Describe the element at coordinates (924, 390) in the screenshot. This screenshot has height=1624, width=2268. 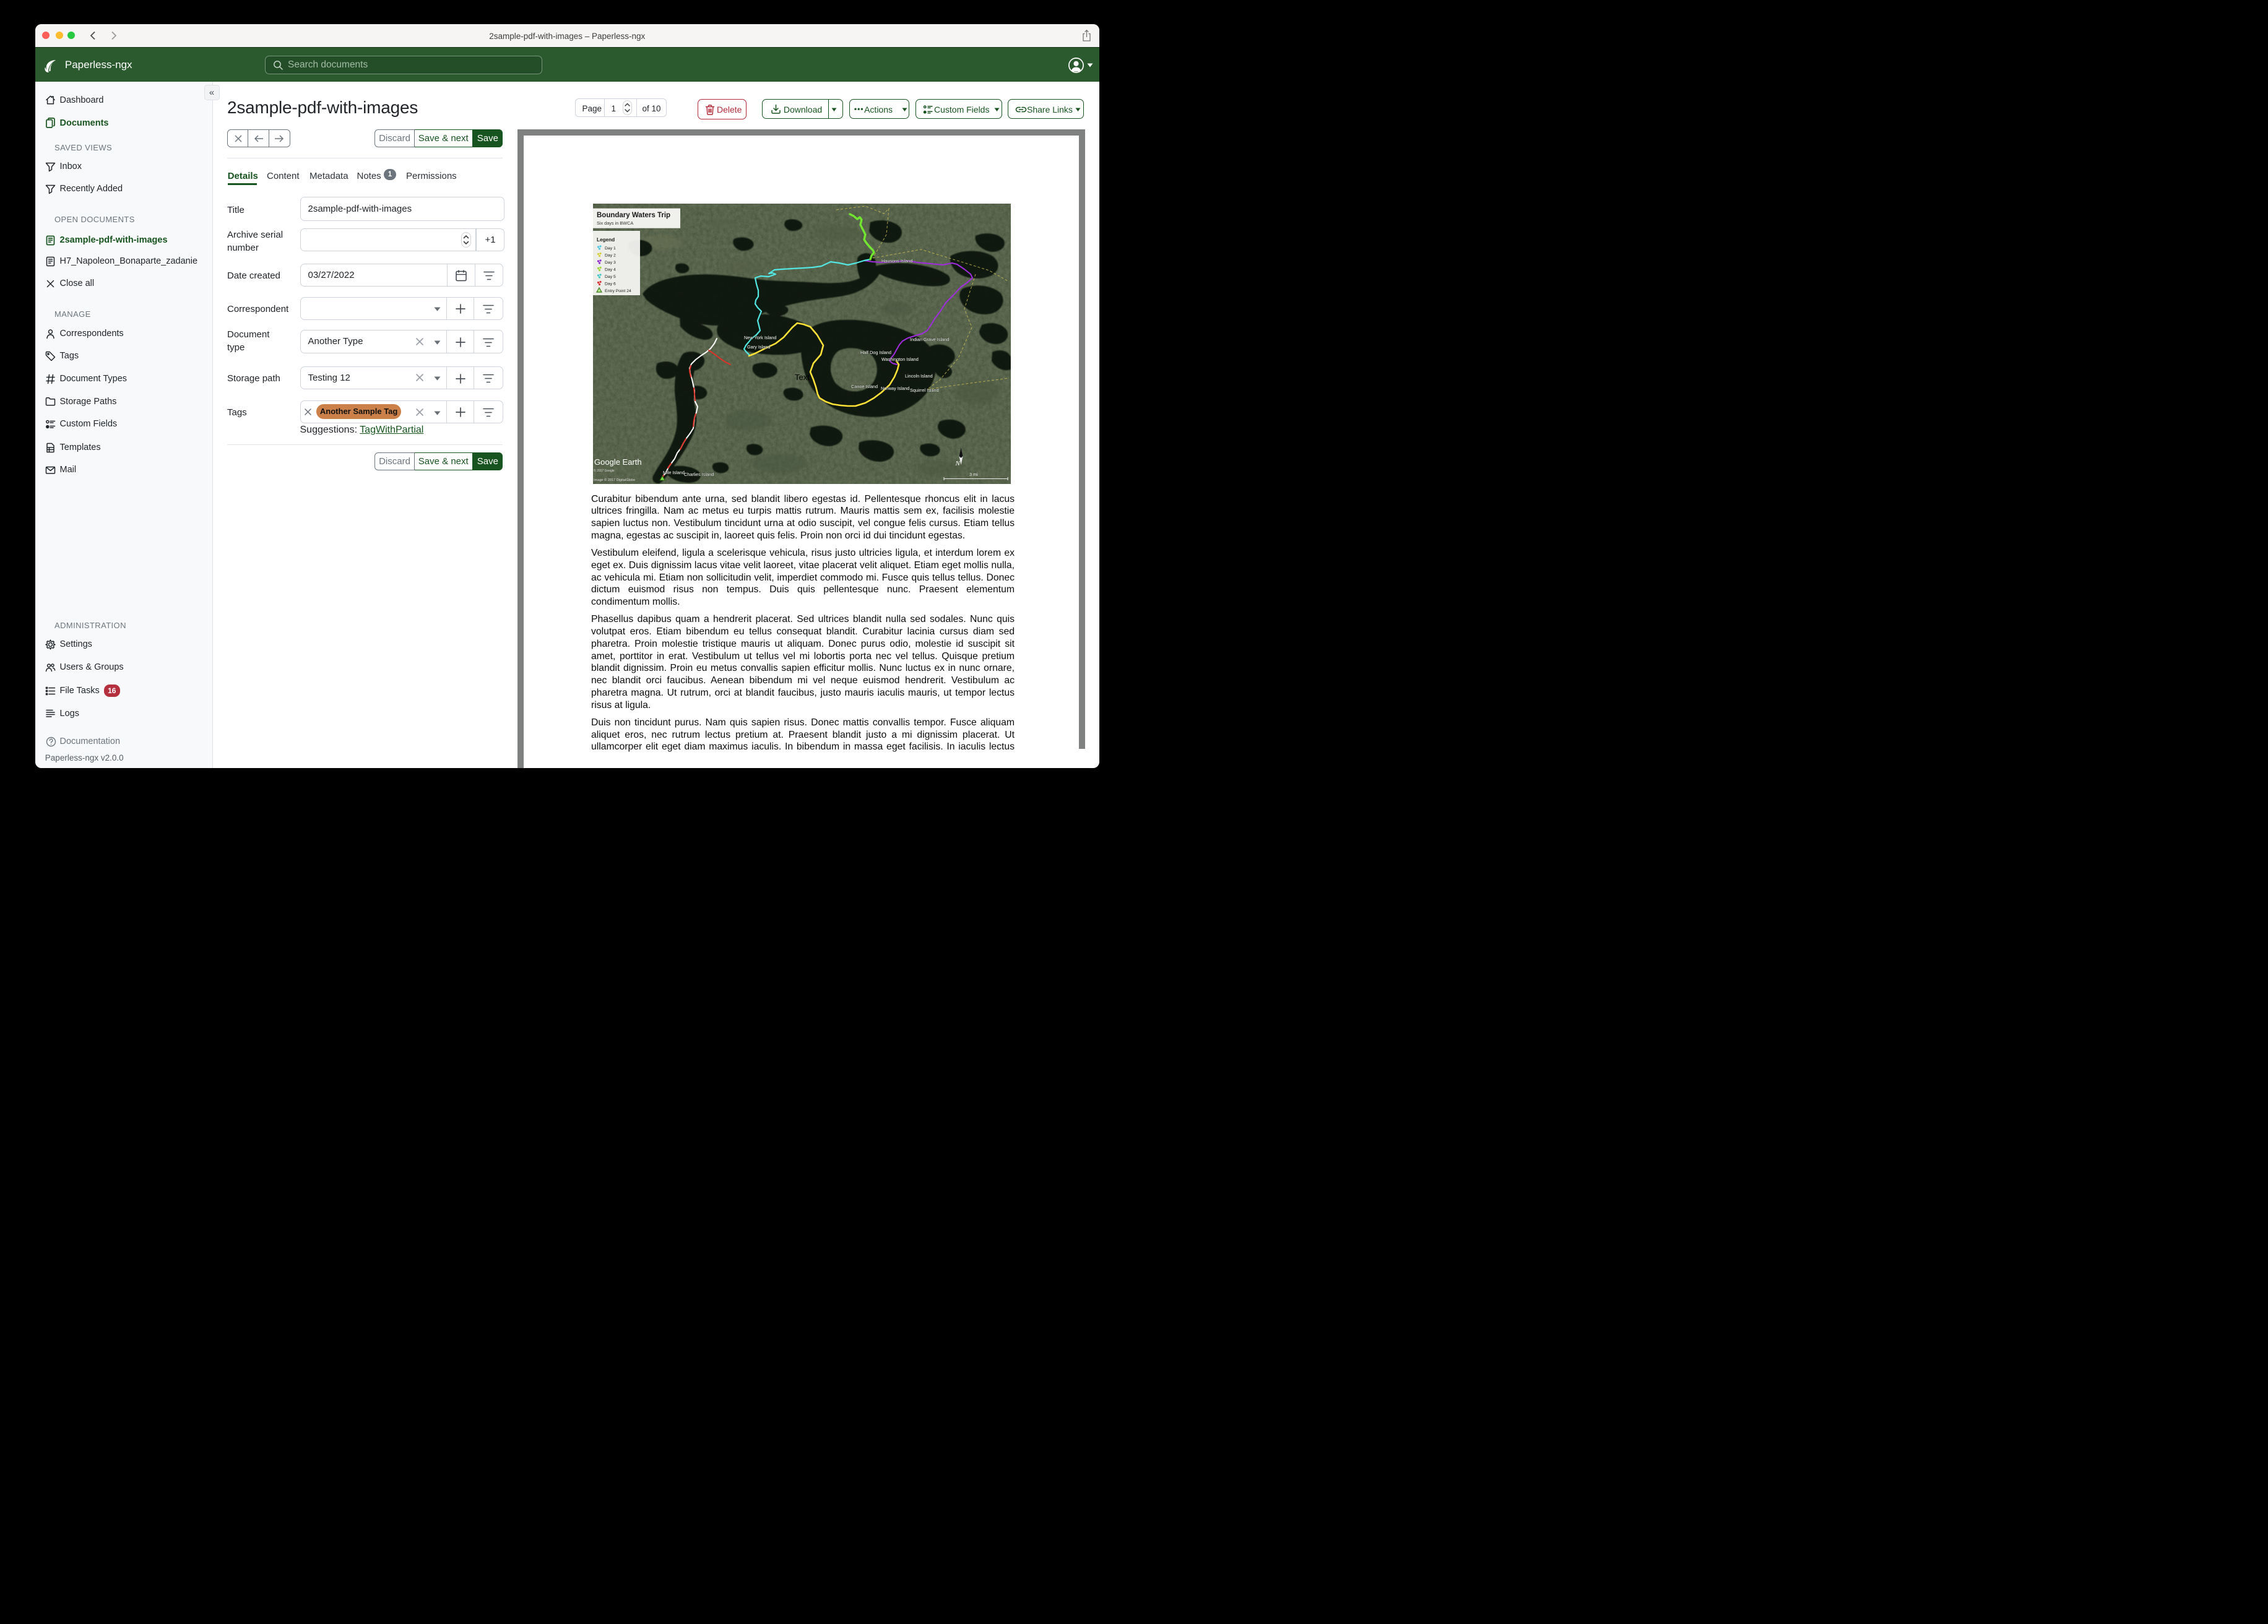
I see `svg-text: Squirrel Island` at that location.